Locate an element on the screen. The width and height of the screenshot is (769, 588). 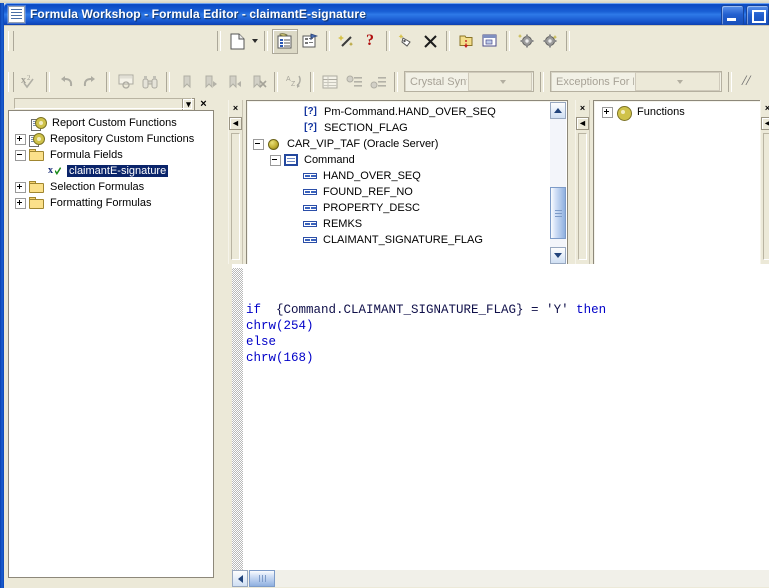
folder-arrow-icon is located at coordinates (465, 41).